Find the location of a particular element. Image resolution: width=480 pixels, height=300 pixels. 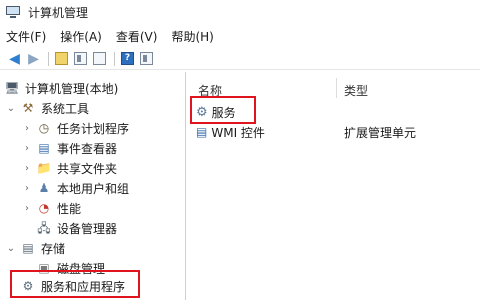

help-icon: ? is located at coordinates (127, 58).